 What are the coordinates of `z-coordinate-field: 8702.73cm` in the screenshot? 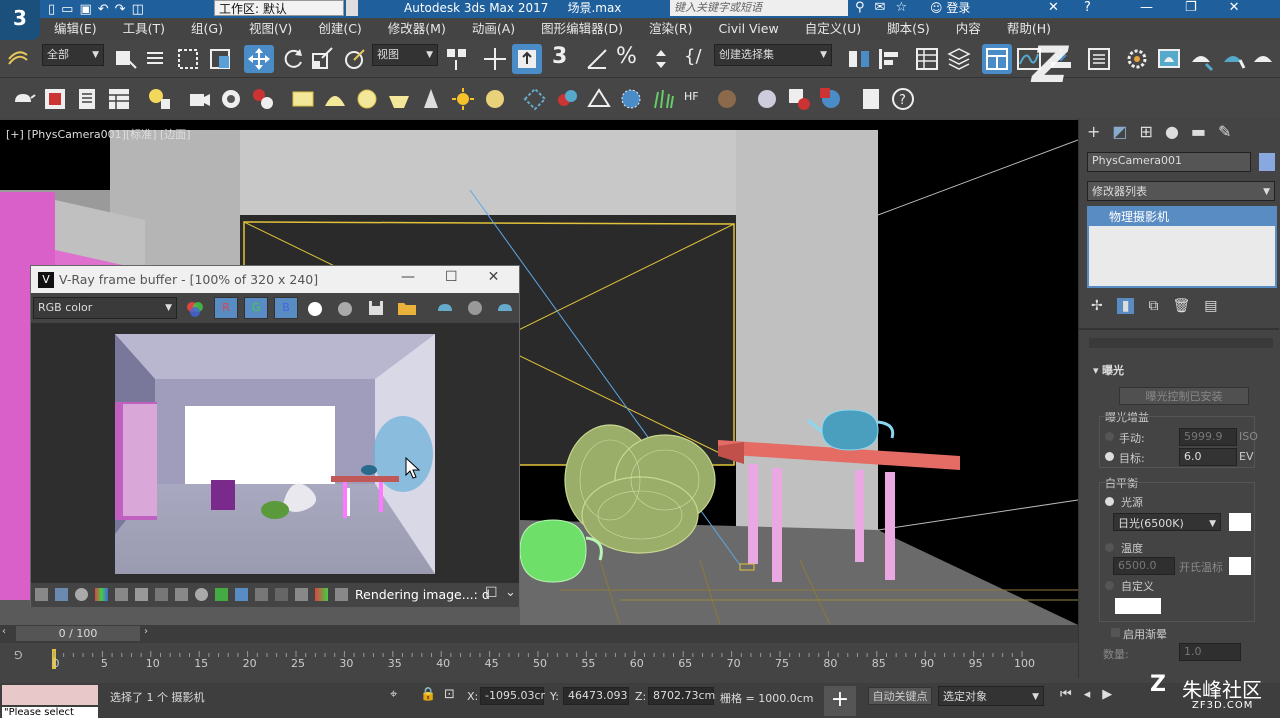 It's located at (681, 696).